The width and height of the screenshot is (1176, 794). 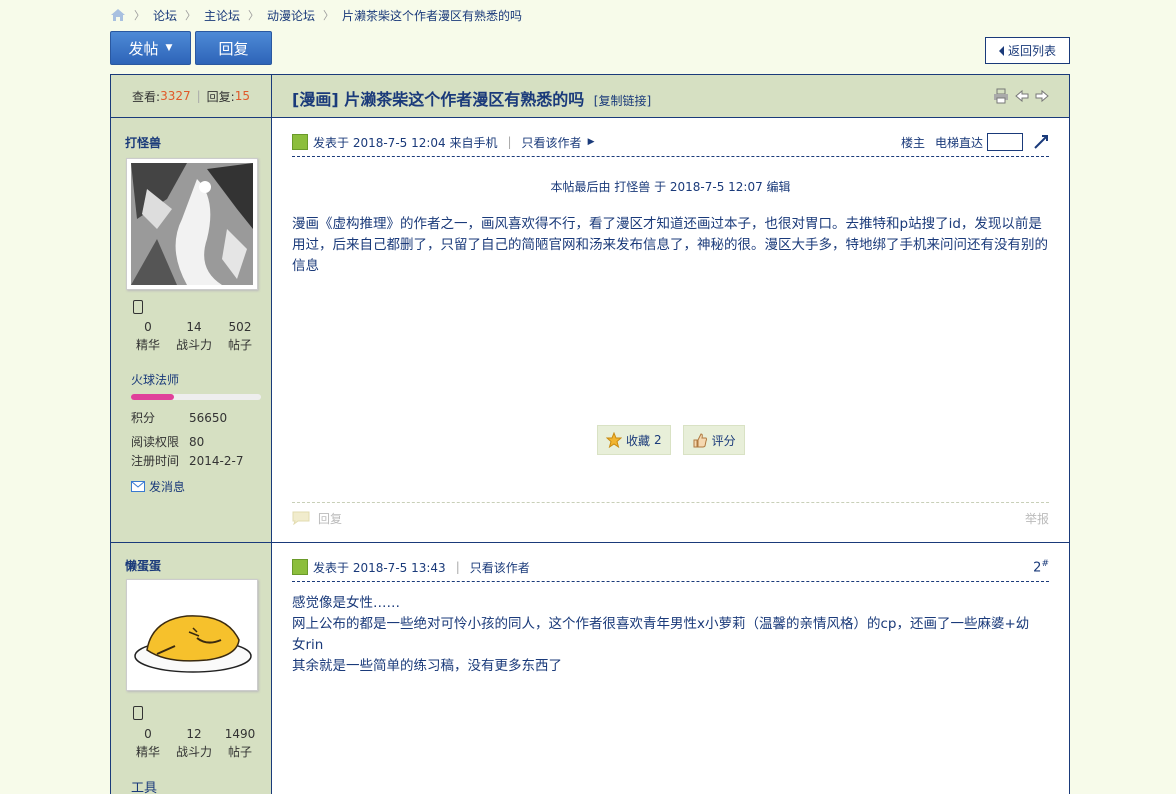 What do you see at coordinates (208, 418) in the screenshot?
I see `points-value: 56650` at bounding box center [208, 418].